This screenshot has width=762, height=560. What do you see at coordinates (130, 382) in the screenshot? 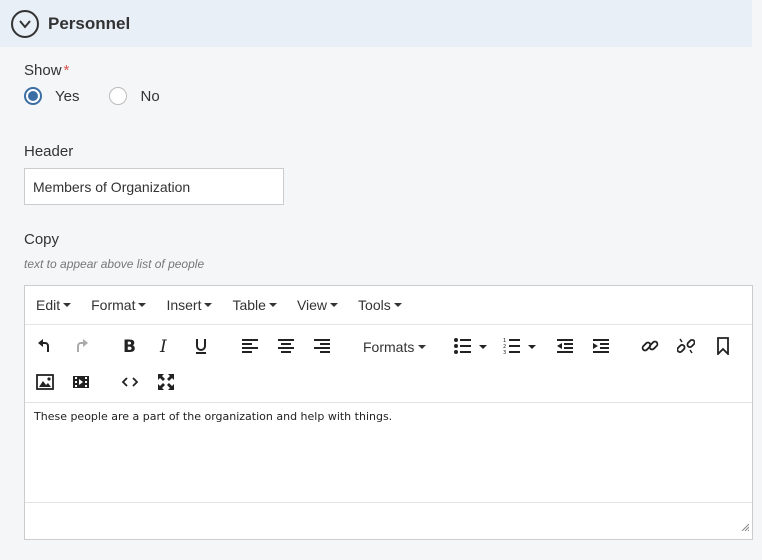
I see `code-icon` at bounding box center [130, 382].